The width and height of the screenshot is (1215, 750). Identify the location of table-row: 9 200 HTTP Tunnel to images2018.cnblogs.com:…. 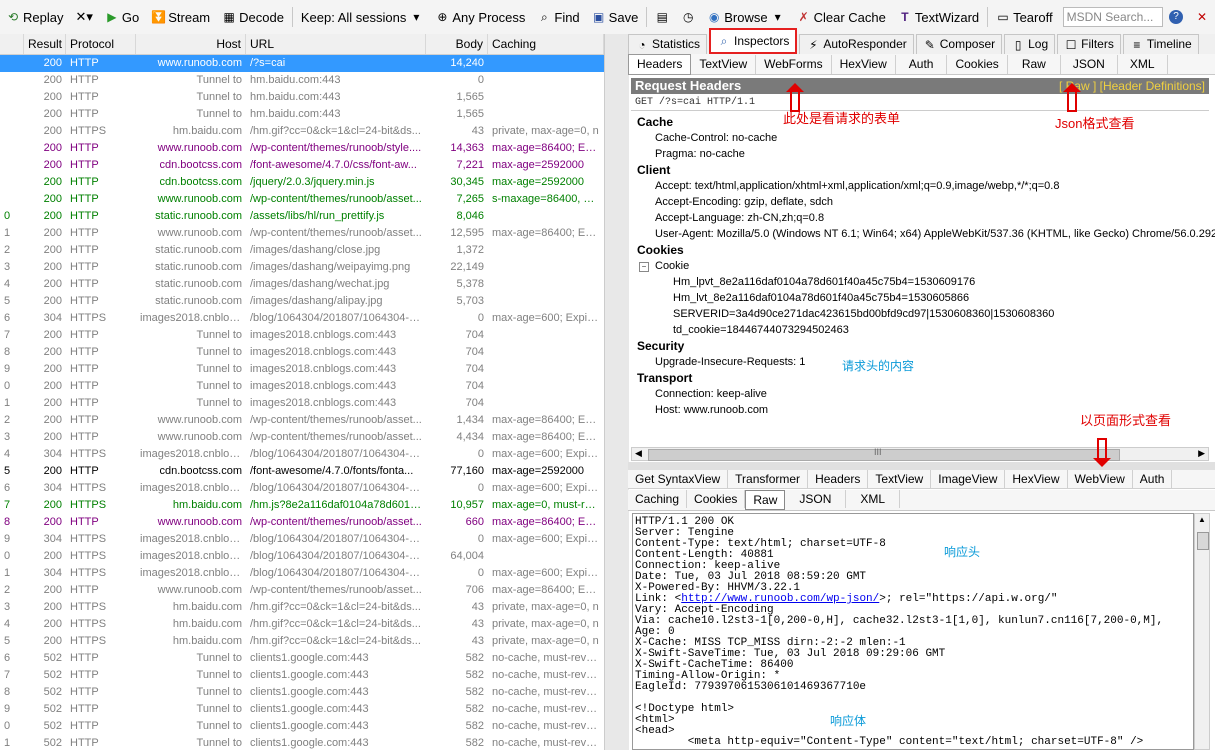
(302, 369).